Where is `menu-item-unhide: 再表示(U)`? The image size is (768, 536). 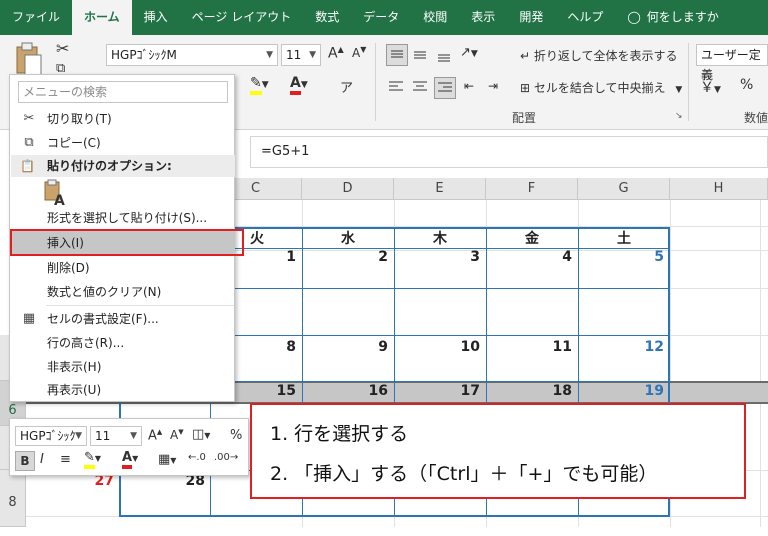
menu-item-unhide: 再表示(U) is located at coordinates (123, 390).